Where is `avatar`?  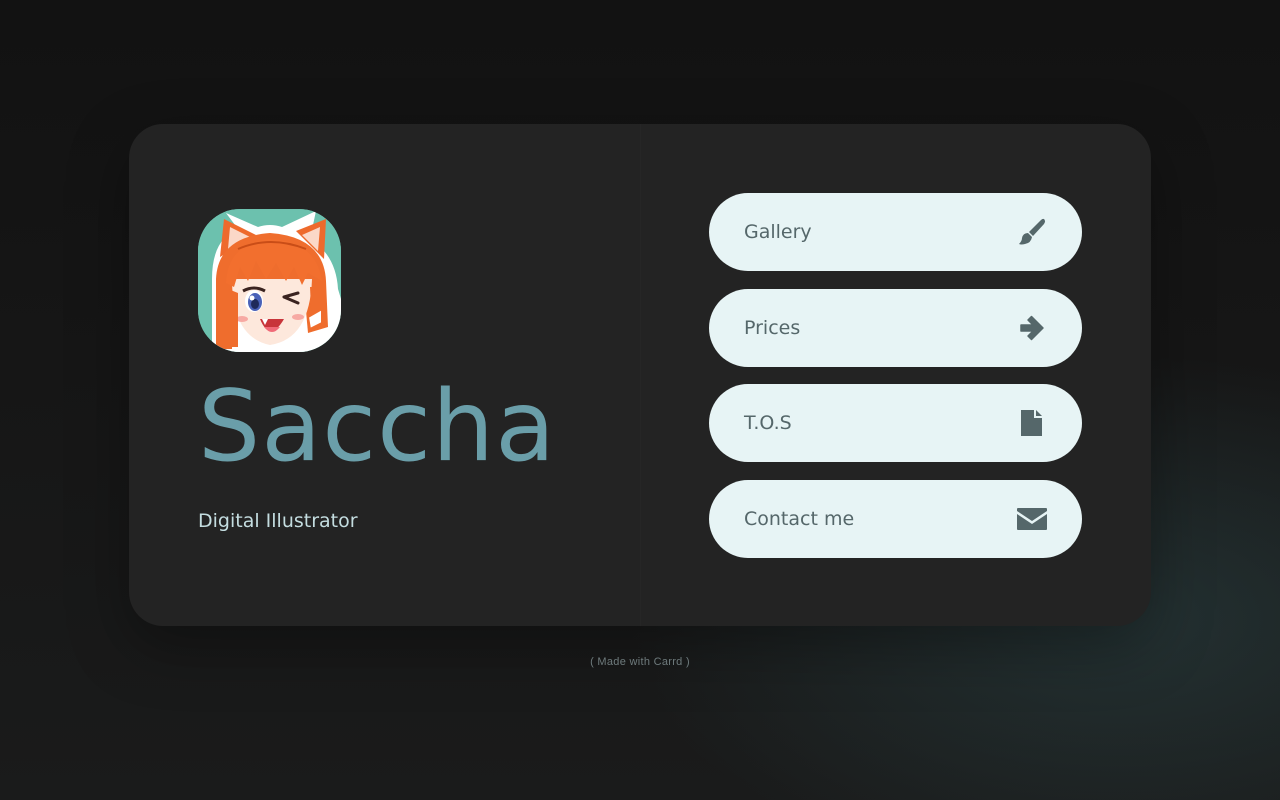 avatar is located at coordinates (269, 280).